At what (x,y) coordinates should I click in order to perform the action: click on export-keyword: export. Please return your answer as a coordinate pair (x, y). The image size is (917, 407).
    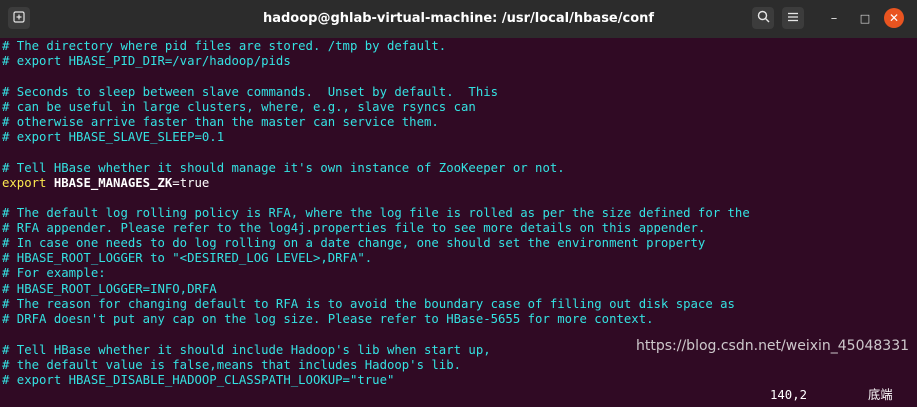
    Looking at the image, I should click on (24, 183).